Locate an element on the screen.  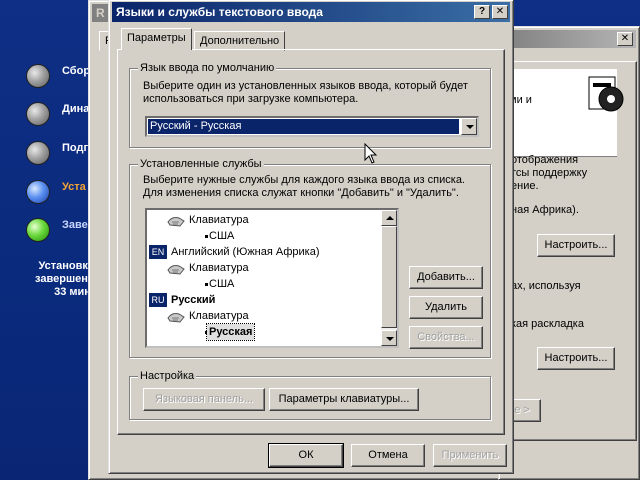
dialog-titlebar: Языки и службы текстового ввода ? ✕ is located at coordinates (311, 12).